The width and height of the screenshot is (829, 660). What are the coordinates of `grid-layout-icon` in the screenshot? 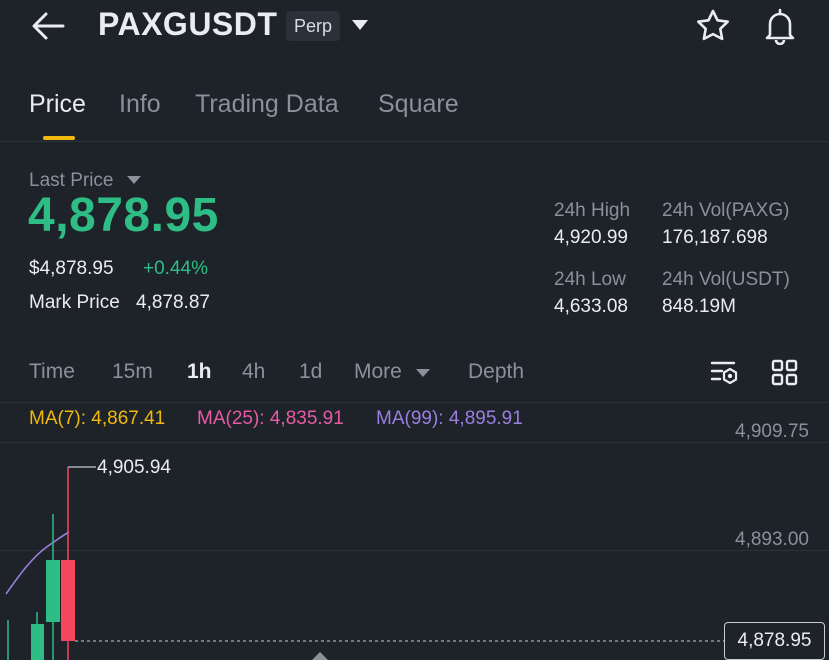 It's located at (785, 373).